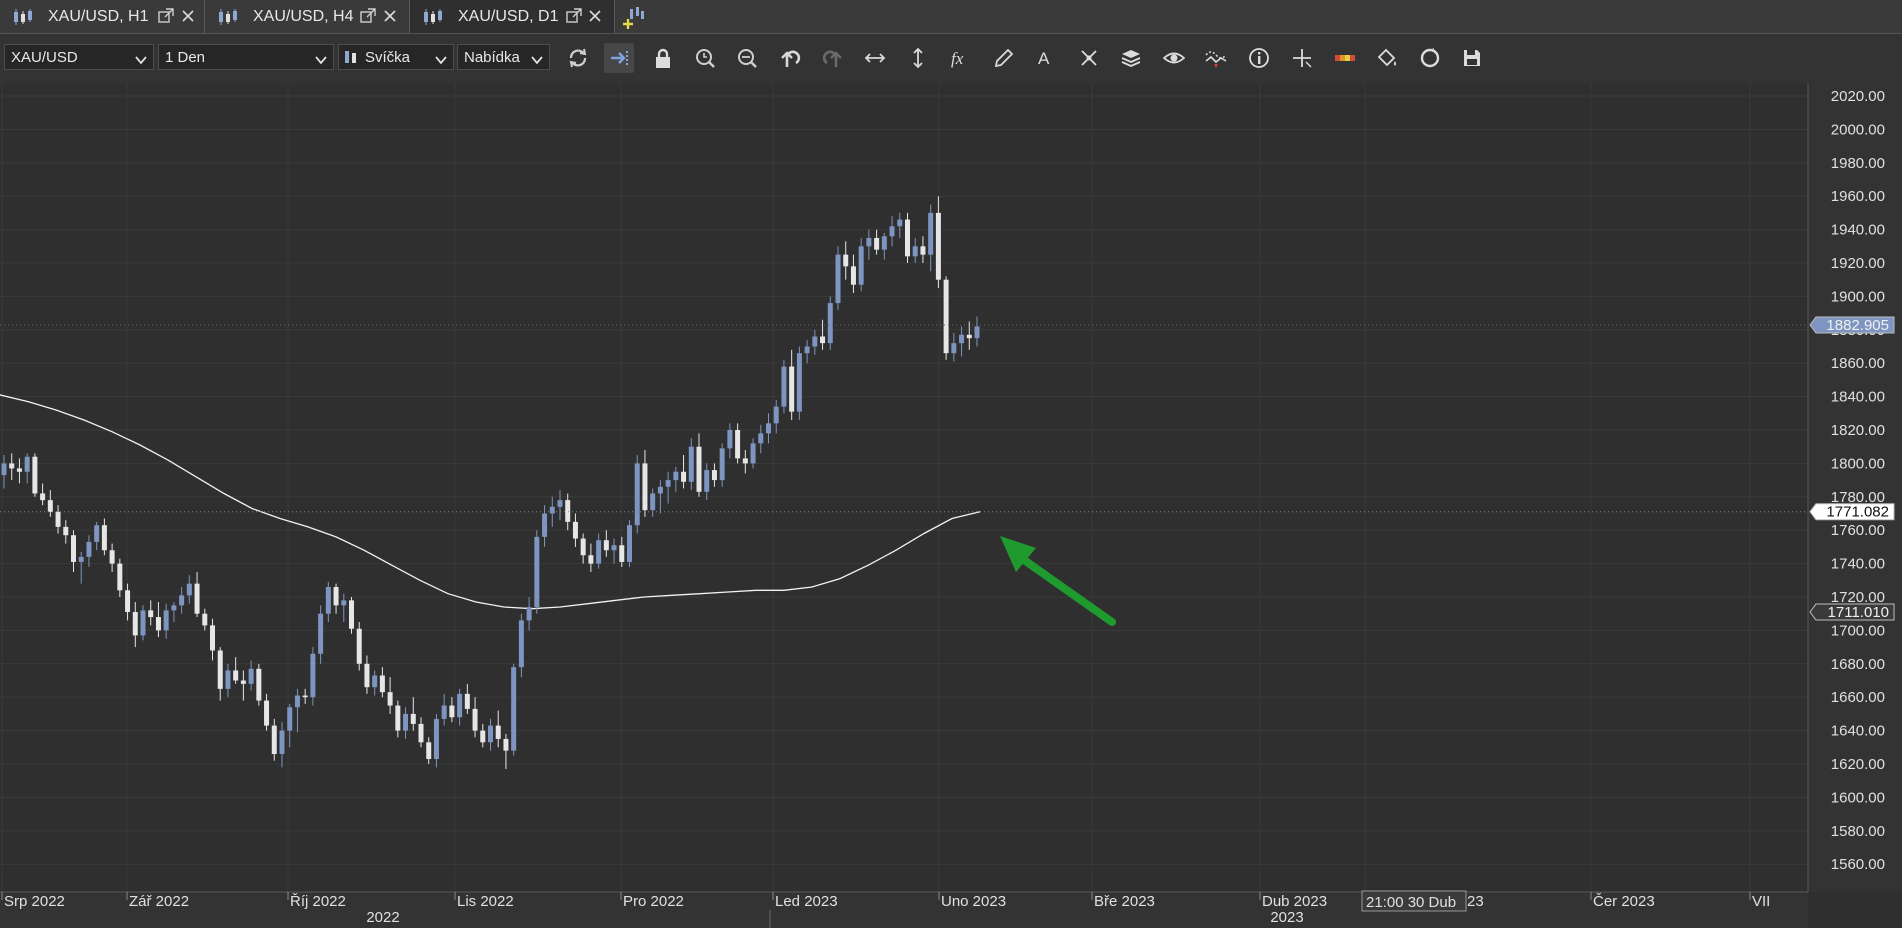 The height and width of the screenshot is (928, 1902). What do you see at coordinates (1286, 917) in the screenshot?
I see `year-label: 2023` at bounding box center [1286, 917].